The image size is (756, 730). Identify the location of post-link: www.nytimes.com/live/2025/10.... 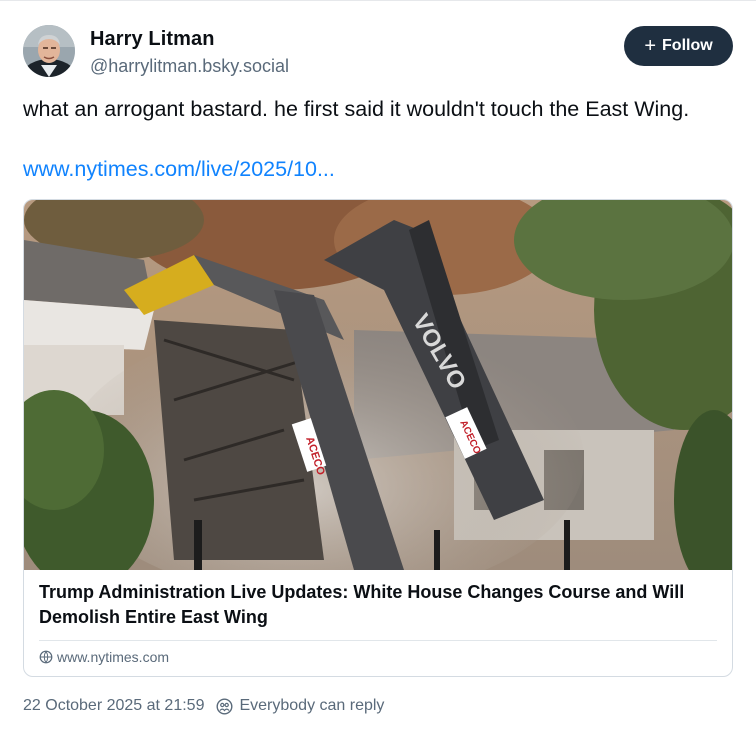
(179, 169).